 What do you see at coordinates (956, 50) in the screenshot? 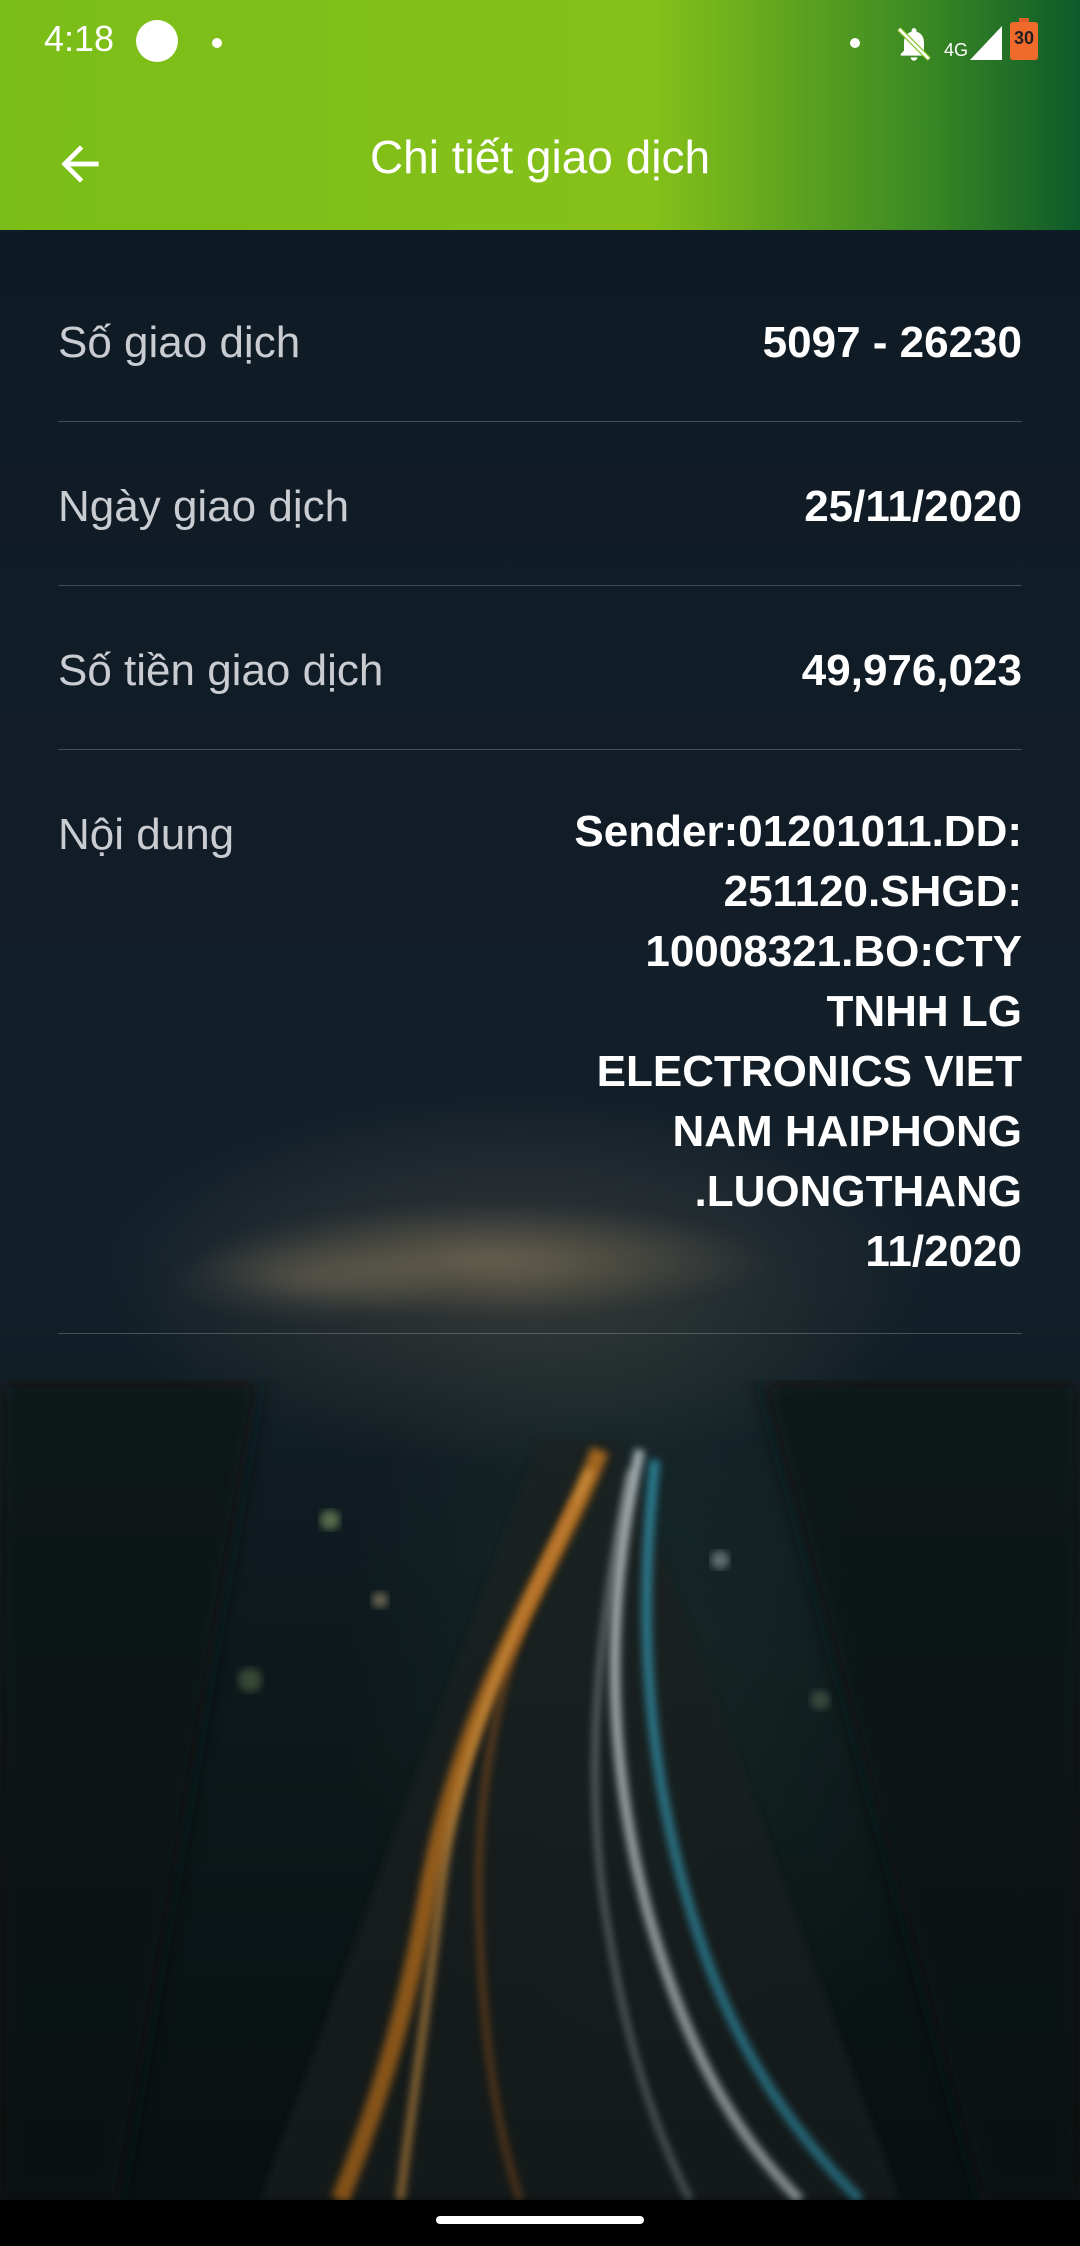
I see `network-type-label: 4G` at bounding box center [956, 50].